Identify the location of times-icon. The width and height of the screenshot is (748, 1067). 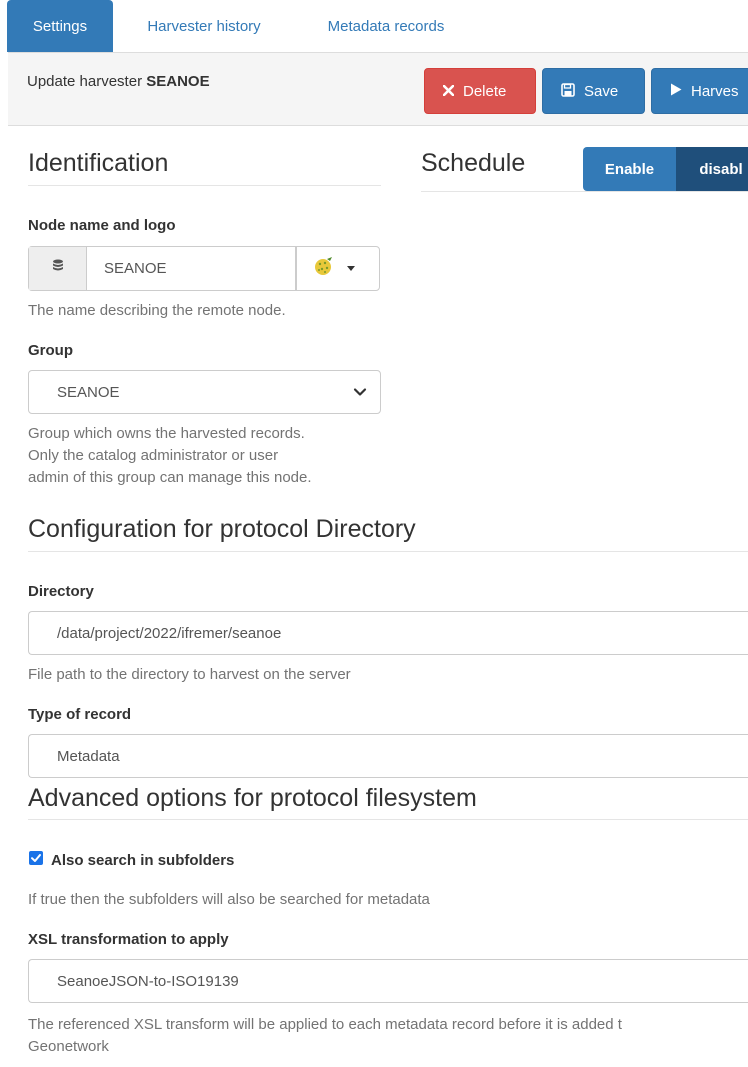
(448, 91).